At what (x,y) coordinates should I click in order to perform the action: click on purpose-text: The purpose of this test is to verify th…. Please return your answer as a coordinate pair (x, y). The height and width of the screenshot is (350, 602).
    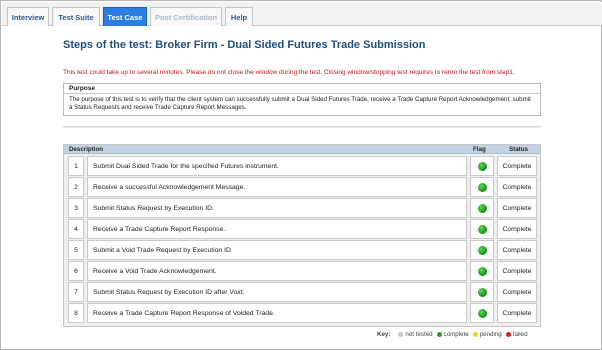
    Looking at the image, I should click on (300, 103).